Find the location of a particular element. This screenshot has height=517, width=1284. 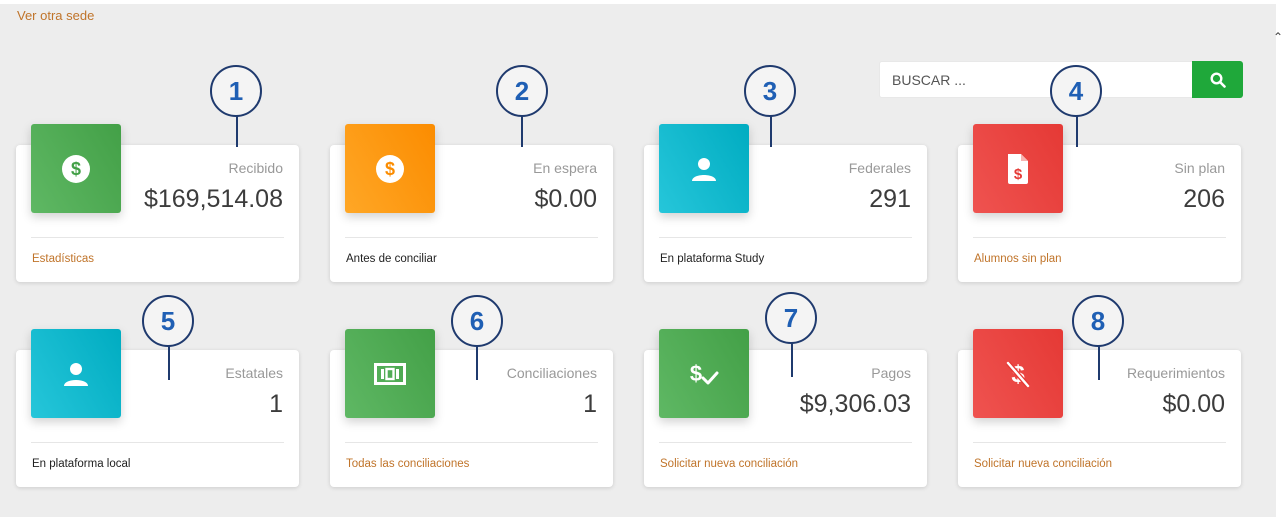

search-button is located at coordinates (1217, 79).